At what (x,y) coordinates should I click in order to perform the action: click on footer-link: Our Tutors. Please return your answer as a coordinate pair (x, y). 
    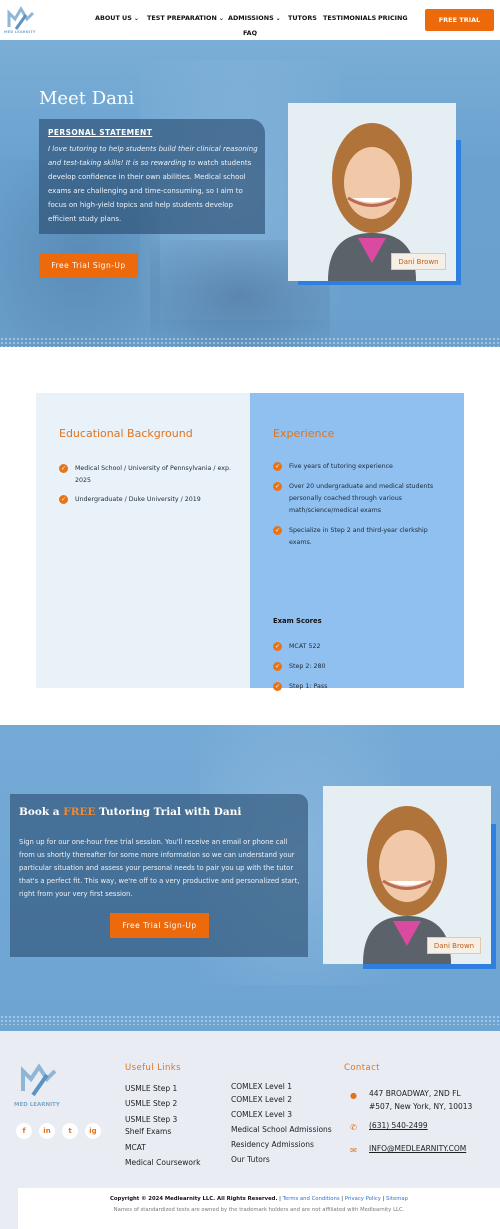
    Looking at the image, I should click on (250, 1159).